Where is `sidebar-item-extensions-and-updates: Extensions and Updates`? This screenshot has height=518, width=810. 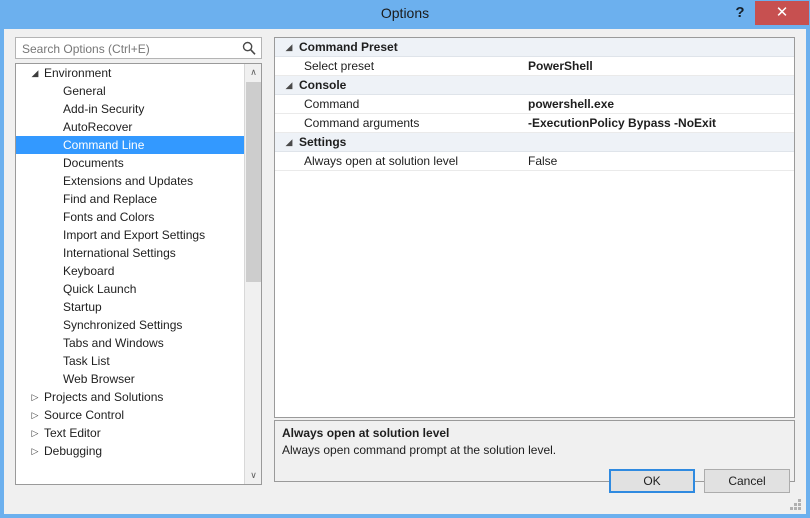
sidebar-item-extensions-and-updates: Extensions and Updates is located at coordinates (130, 181).